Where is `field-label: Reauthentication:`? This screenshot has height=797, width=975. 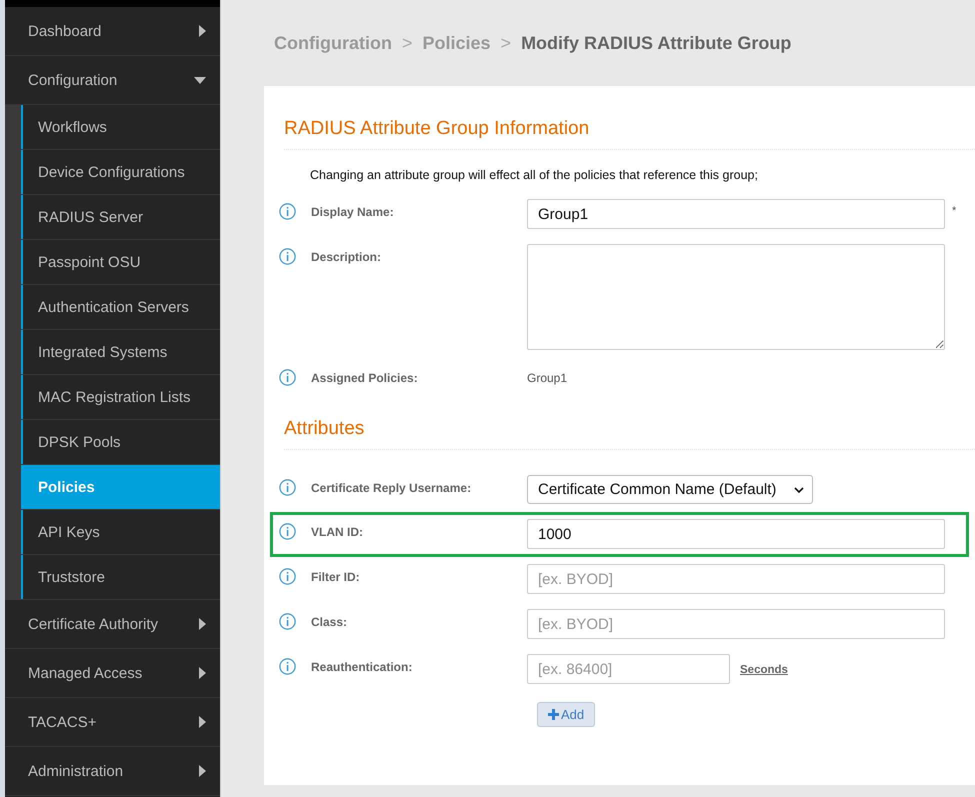 field-label: Reauthentication: is located at coordinates (362, 666).